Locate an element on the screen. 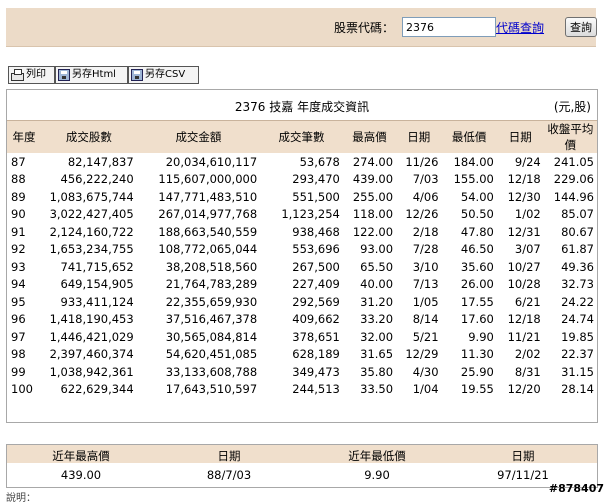 This screenshot has width=610, height=504. col-header: 最高價 is located at coordinates (369, 137).